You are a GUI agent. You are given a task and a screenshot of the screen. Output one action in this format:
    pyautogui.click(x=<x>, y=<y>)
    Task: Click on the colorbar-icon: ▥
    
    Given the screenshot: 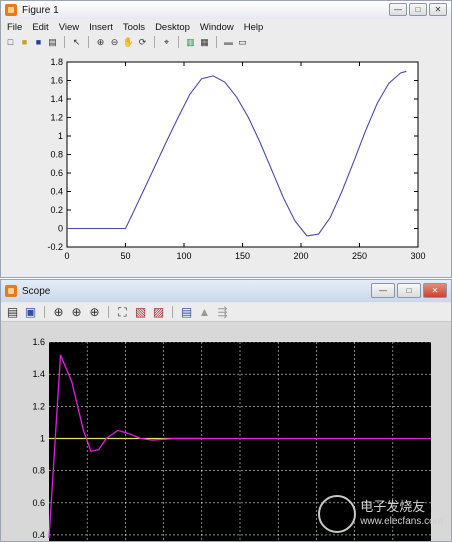 What is the action you would take?
    pyautogui.click(x=190, y=42)
    